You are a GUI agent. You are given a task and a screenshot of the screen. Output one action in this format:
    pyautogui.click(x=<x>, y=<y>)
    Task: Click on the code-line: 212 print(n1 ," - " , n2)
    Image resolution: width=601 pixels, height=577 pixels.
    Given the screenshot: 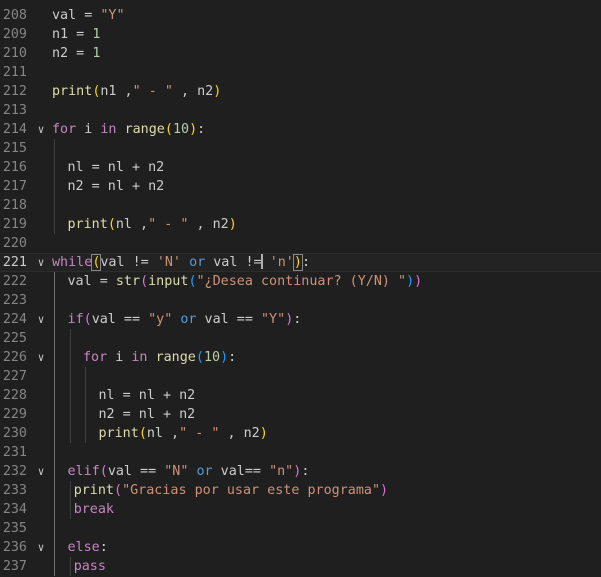 What is the action you would take?
    pyautogui.click(x=300, y=91)
    